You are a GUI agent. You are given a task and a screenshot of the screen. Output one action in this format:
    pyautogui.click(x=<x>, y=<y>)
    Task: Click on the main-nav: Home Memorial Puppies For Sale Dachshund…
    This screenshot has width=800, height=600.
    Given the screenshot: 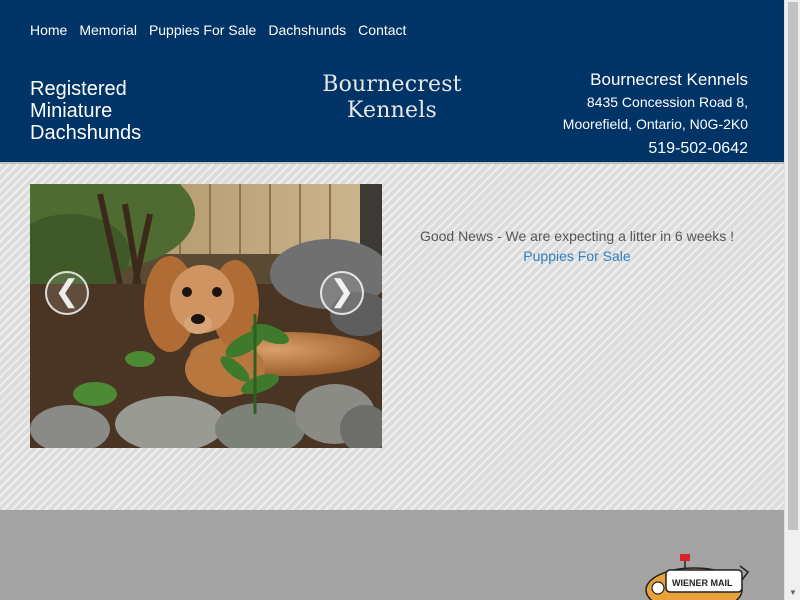 What is the action you would take?
    pyautogui.click(x=224, y=30)
    